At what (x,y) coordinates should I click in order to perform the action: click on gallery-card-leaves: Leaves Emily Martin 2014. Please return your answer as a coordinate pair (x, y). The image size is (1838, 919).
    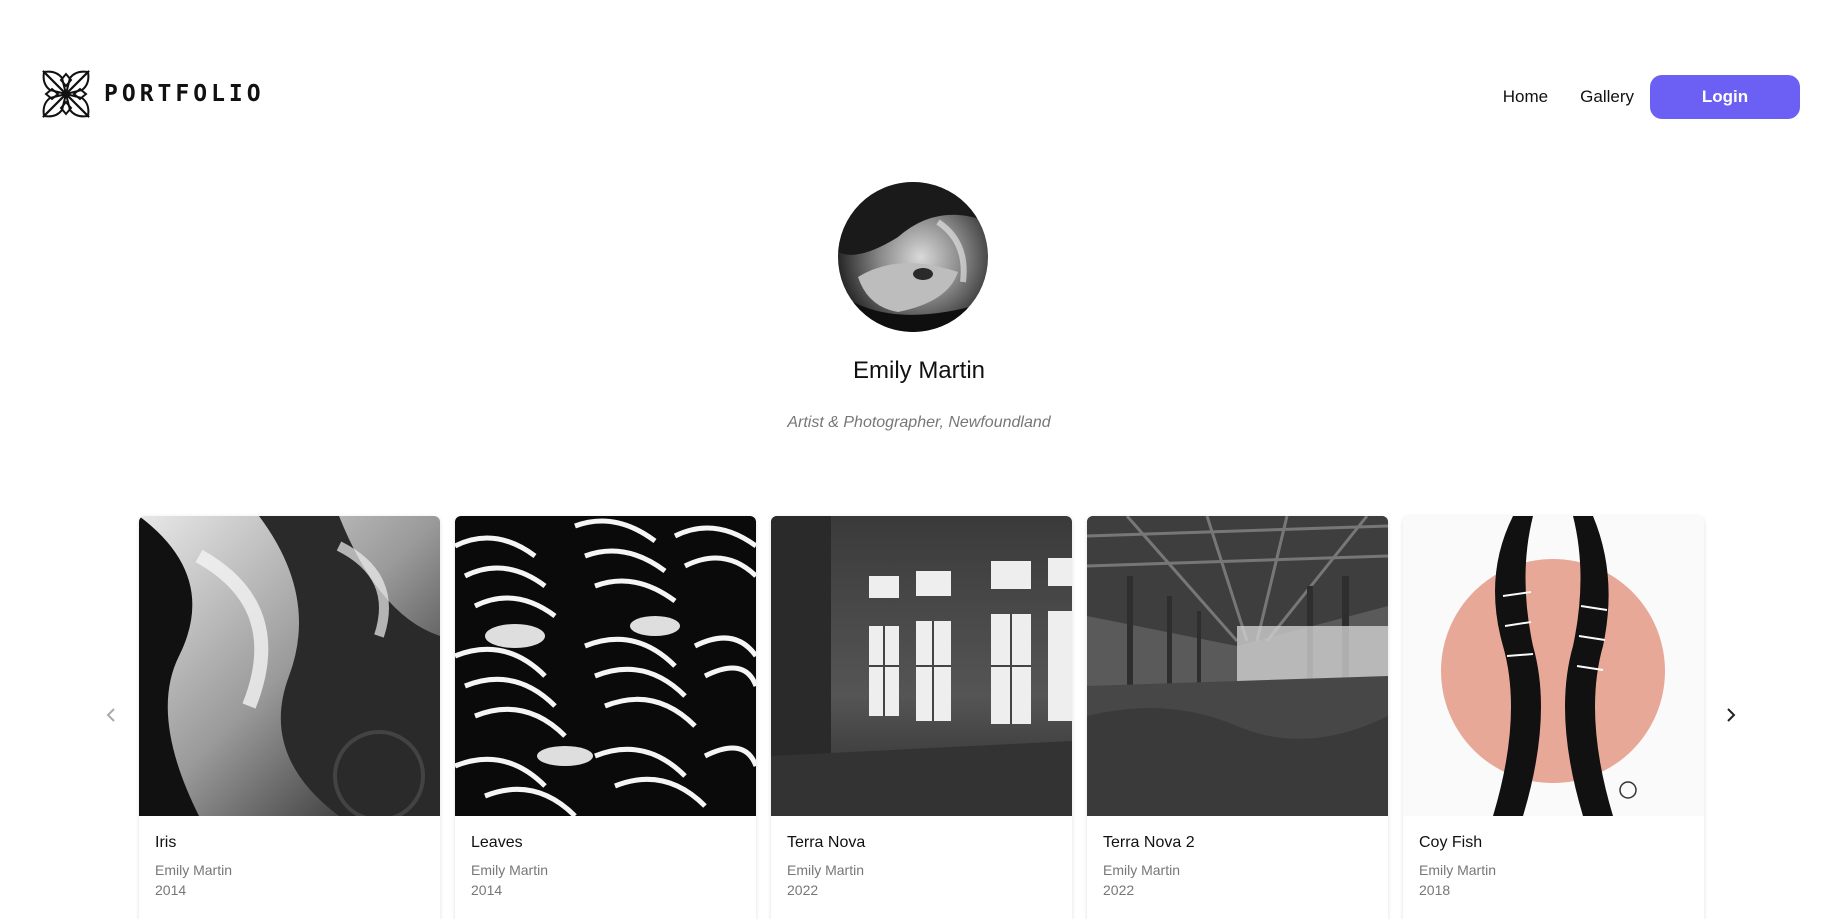
    Looking at the image, I should click on (605, 717).